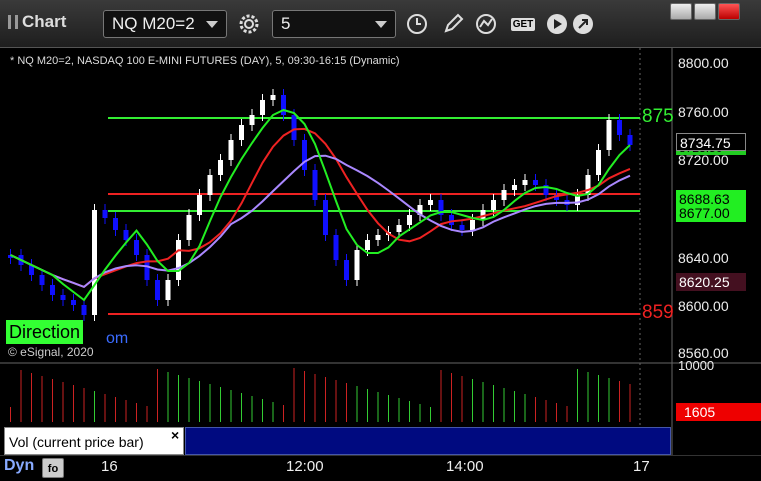 The height and width of the screenshot is (481, 761). Describe the element at coordinates (681, 11) in the screenshot. I see `restore-button` at that location.